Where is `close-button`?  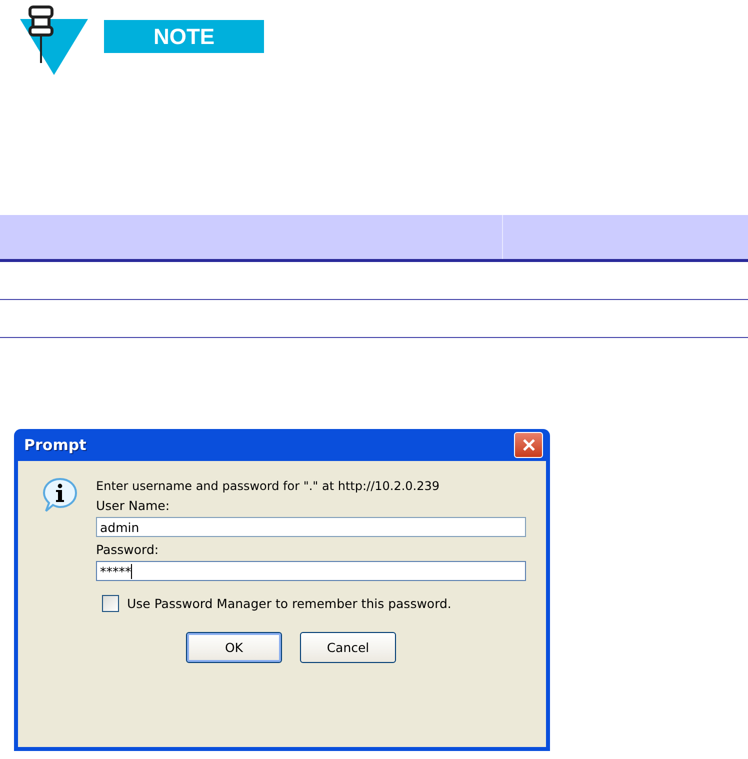
close-button is located at coordinates (528, 445).